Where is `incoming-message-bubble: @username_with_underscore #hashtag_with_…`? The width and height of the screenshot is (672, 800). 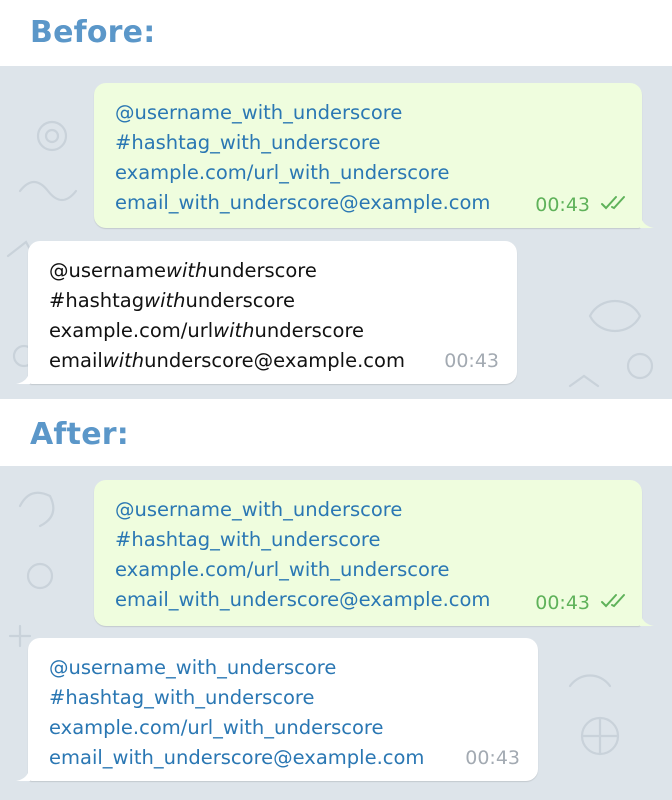 incoming-message-bubble: @username_with_underscore #hashtag_with_… is located at coordinates (277, 709).